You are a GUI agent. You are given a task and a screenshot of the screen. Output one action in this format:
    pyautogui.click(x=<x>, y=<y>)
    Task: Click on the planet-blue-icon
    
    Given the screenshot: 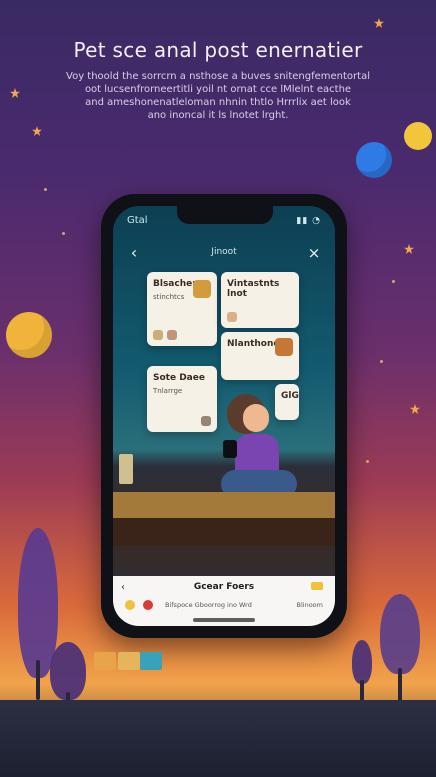 What is the action you would take?
    pyautogui.click(x=374, y=160)
    